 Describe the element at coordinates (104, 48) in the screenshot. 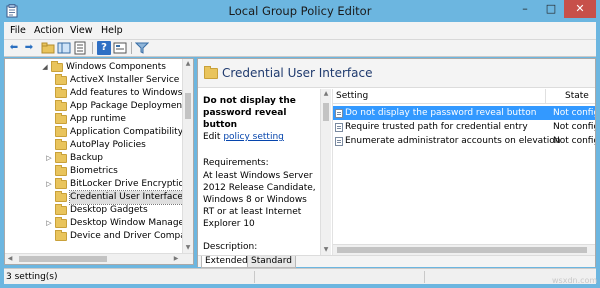

I see `help-icon: ?` at that location.